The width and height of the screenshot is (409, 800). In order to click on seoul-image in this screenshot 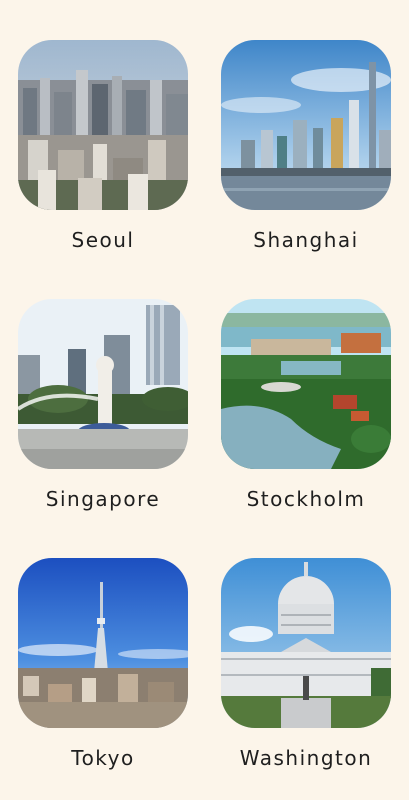, I will do `click(103, 125)`.